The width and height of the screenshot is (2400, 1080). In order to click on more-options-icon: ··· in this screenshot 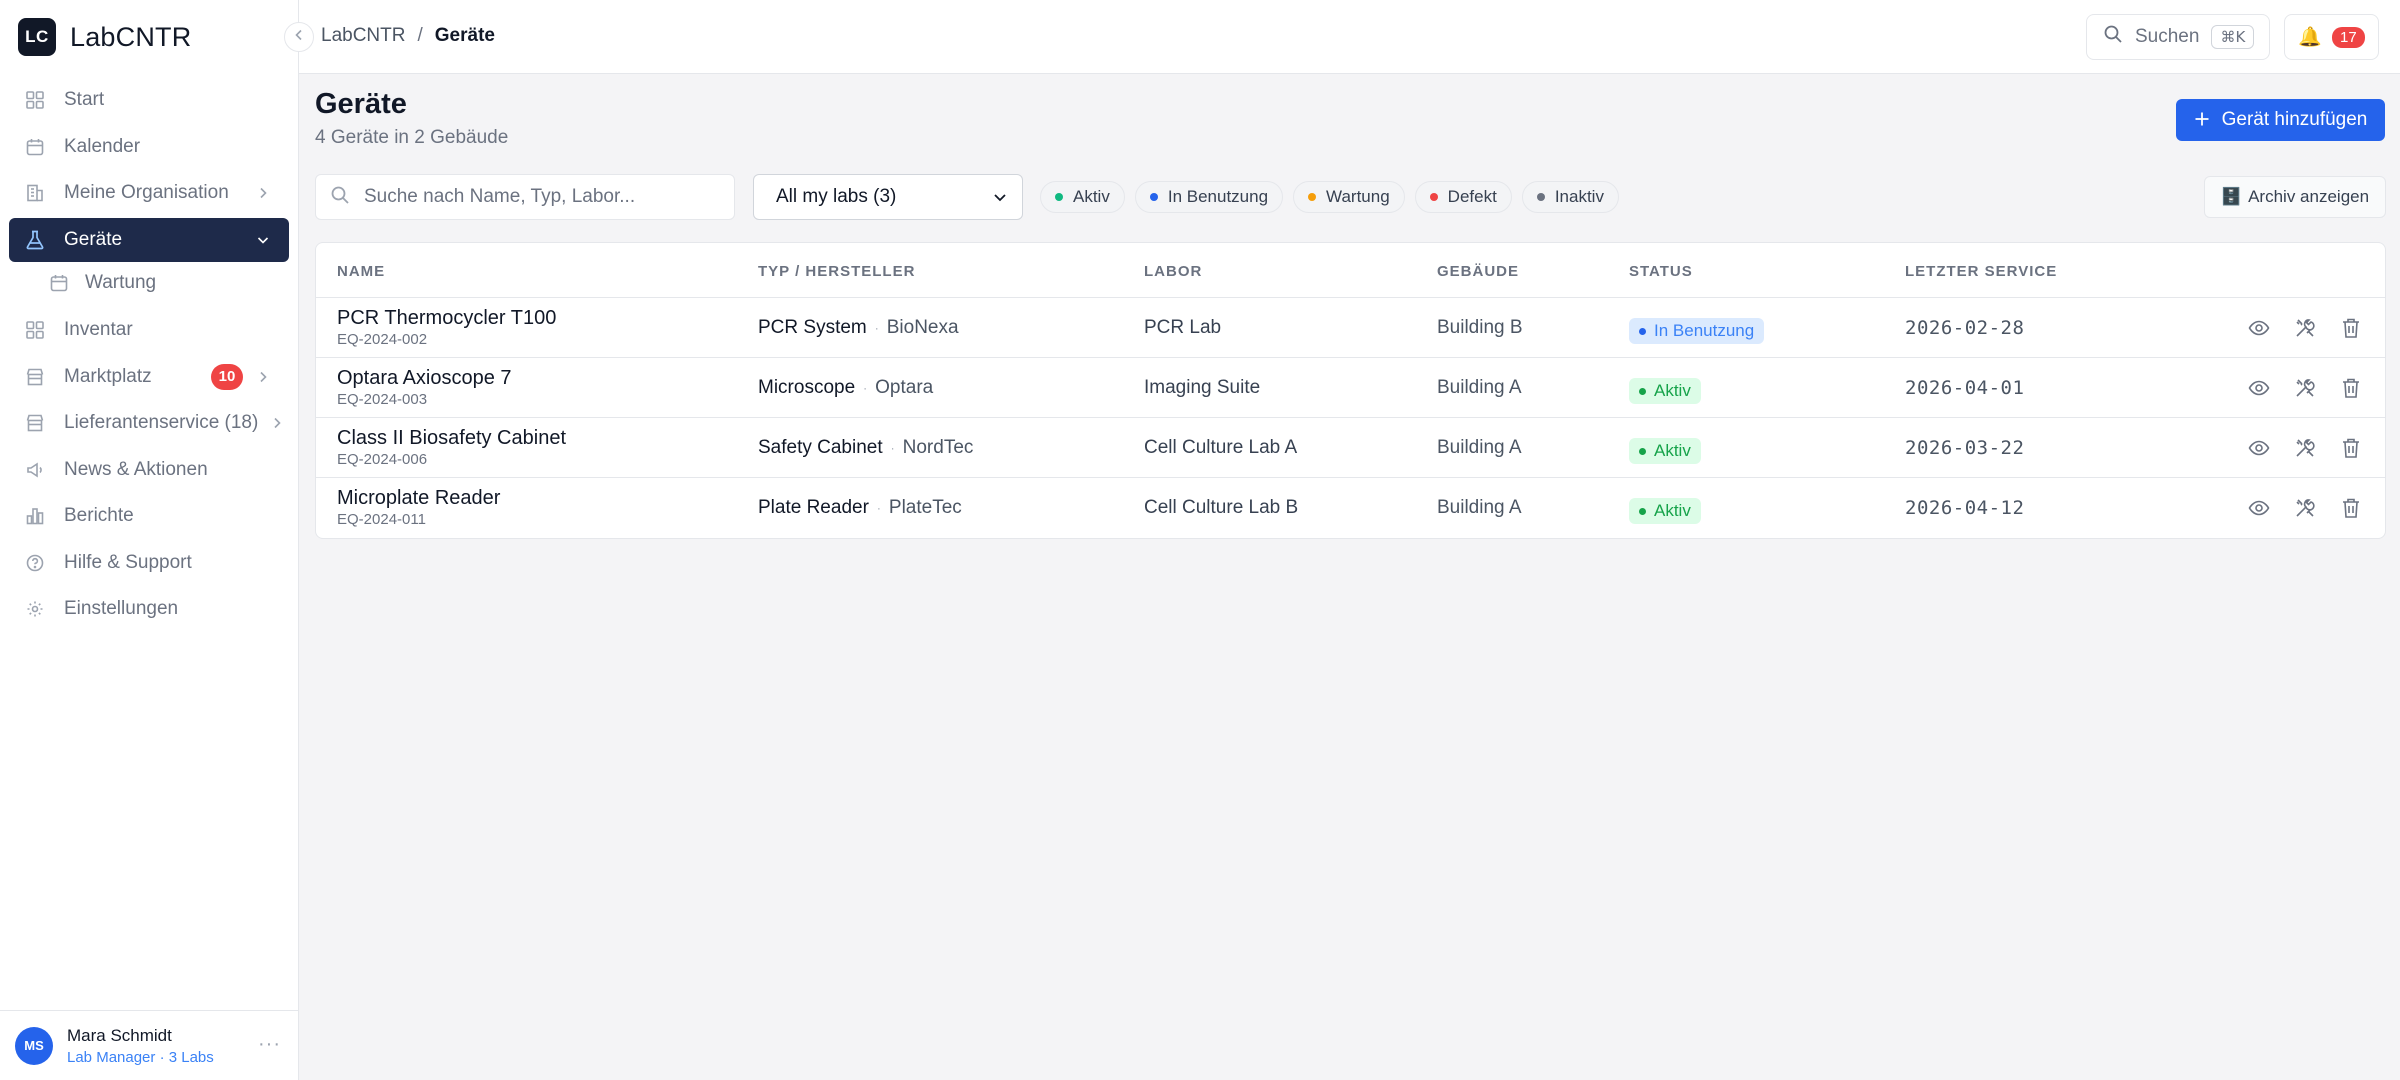, I will do `click(269, 1044)`.